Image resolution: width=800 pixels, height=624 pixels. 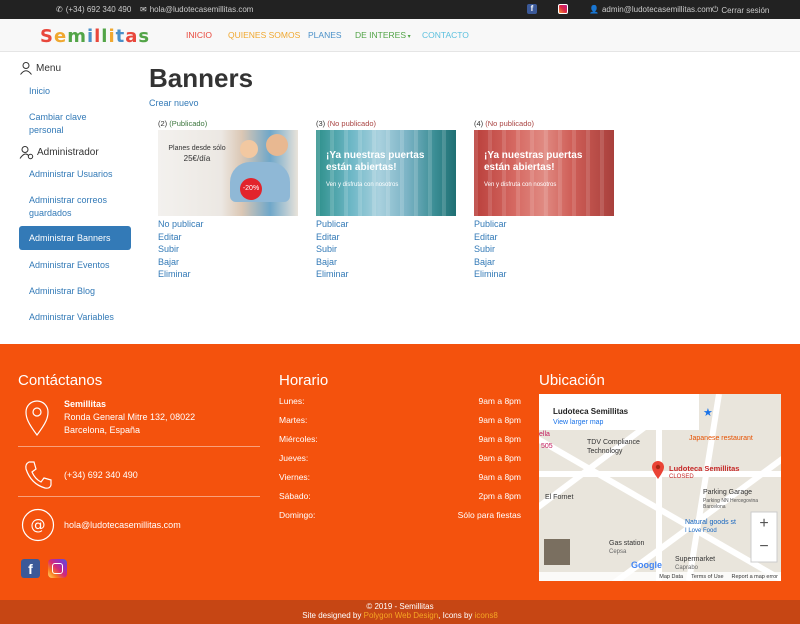 What do you see at coordinates (445, 35) in the screenshot?
I see `nav-contacto: CONTACTO` at bounding box center [445, 35].